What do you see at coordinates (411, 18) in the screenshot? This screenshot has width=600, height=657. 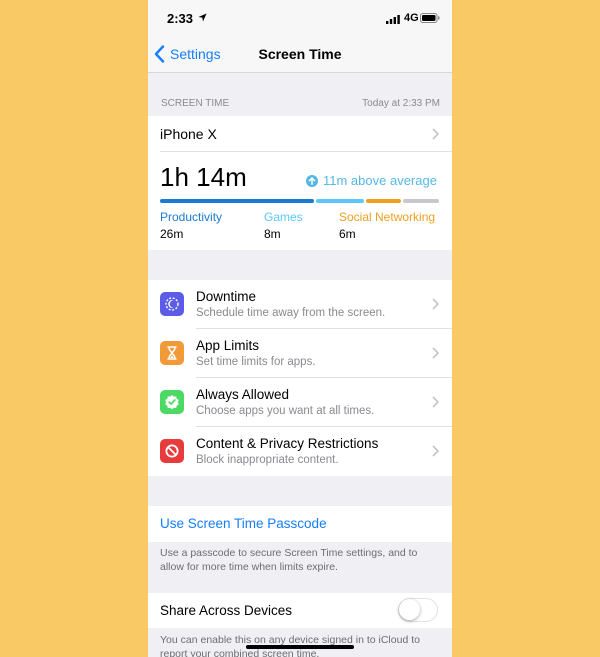 I see `network-type: 4G` at bounding box center [411, 18].